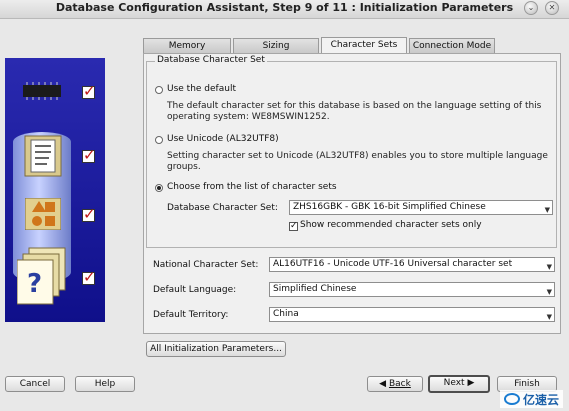 Image resolution: width=569 pixels, height=411 pixels. What do you see at coordinates (452, 45) in the screenshot?
I see `tab-connection-mode: Connection Mode` at bounding box center [452, 45].